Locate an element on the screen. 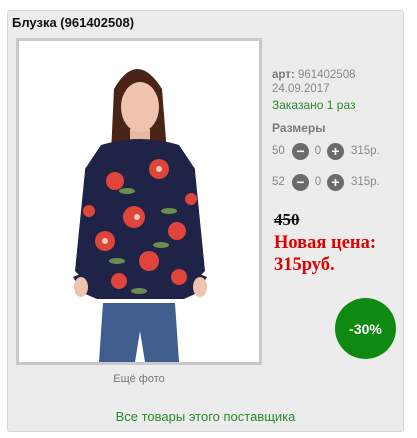 Image resolution: width=417 pixels, height=438 pixels. article-date: 24.09.2017 is located at coordinates (301, 89).